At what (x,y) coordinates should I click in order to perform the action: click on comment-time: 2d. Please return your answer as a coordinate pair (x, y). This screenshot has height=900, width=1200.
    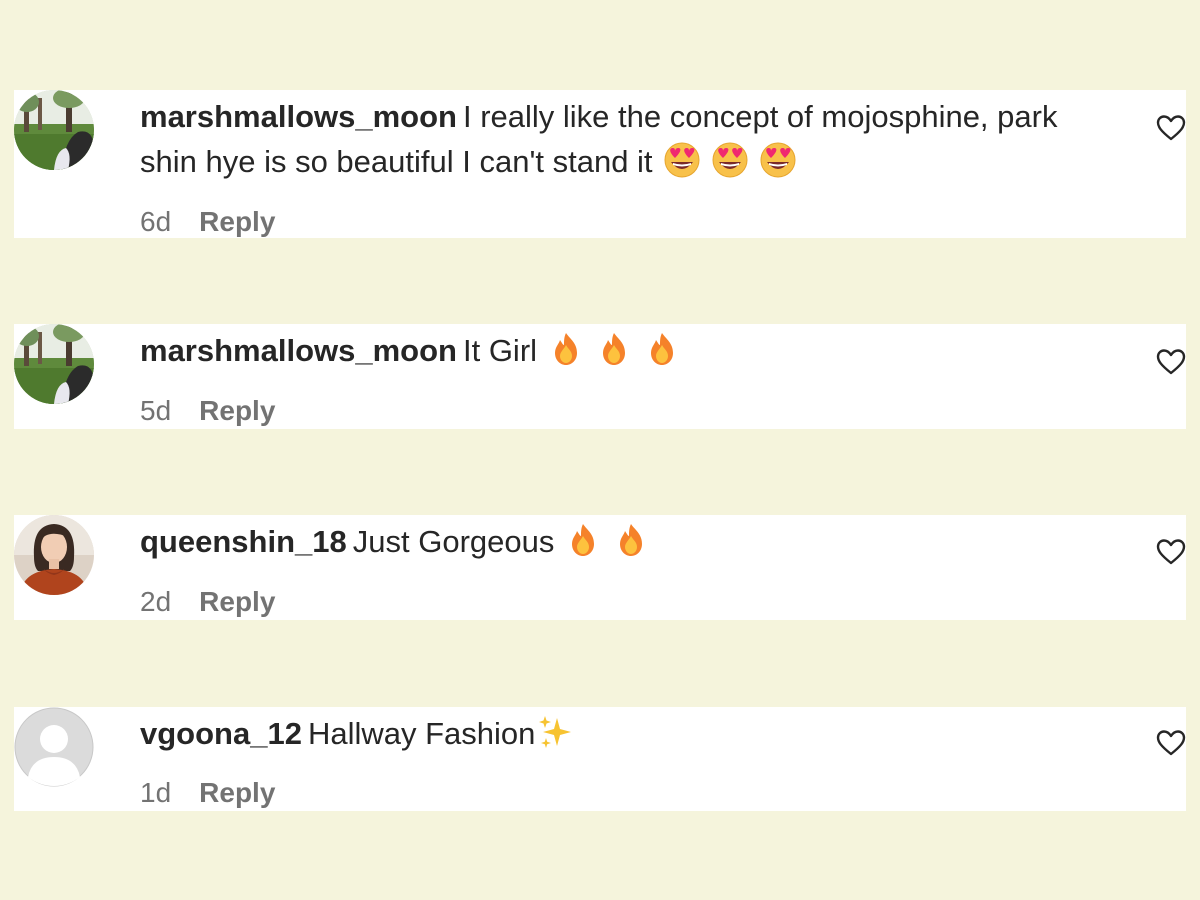
    Looking at the image, I should click on (156, 601).